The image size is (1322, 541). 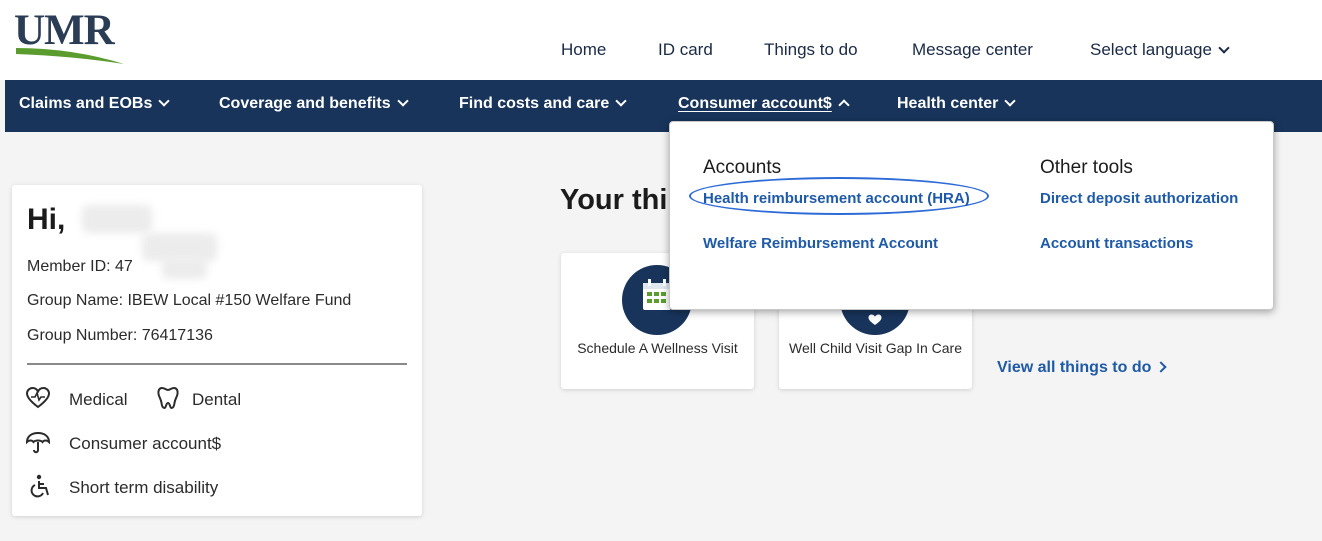 What do you see at coordinates (305, 103) in the screenshot?
I see `nav-coverage-label: Coverage and benefits` at bounding box center [305, 103].